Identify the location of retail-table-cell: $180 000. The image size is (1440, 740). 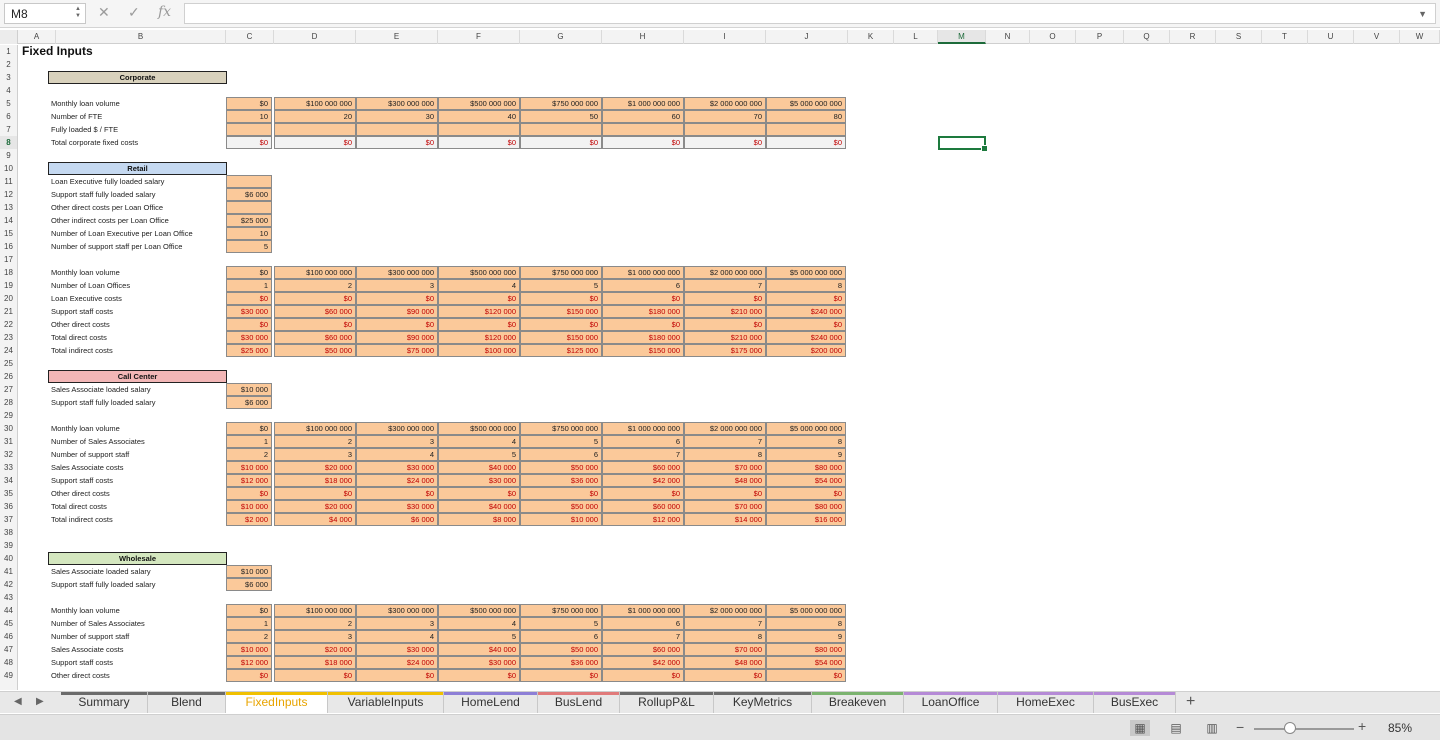
(643, 337).